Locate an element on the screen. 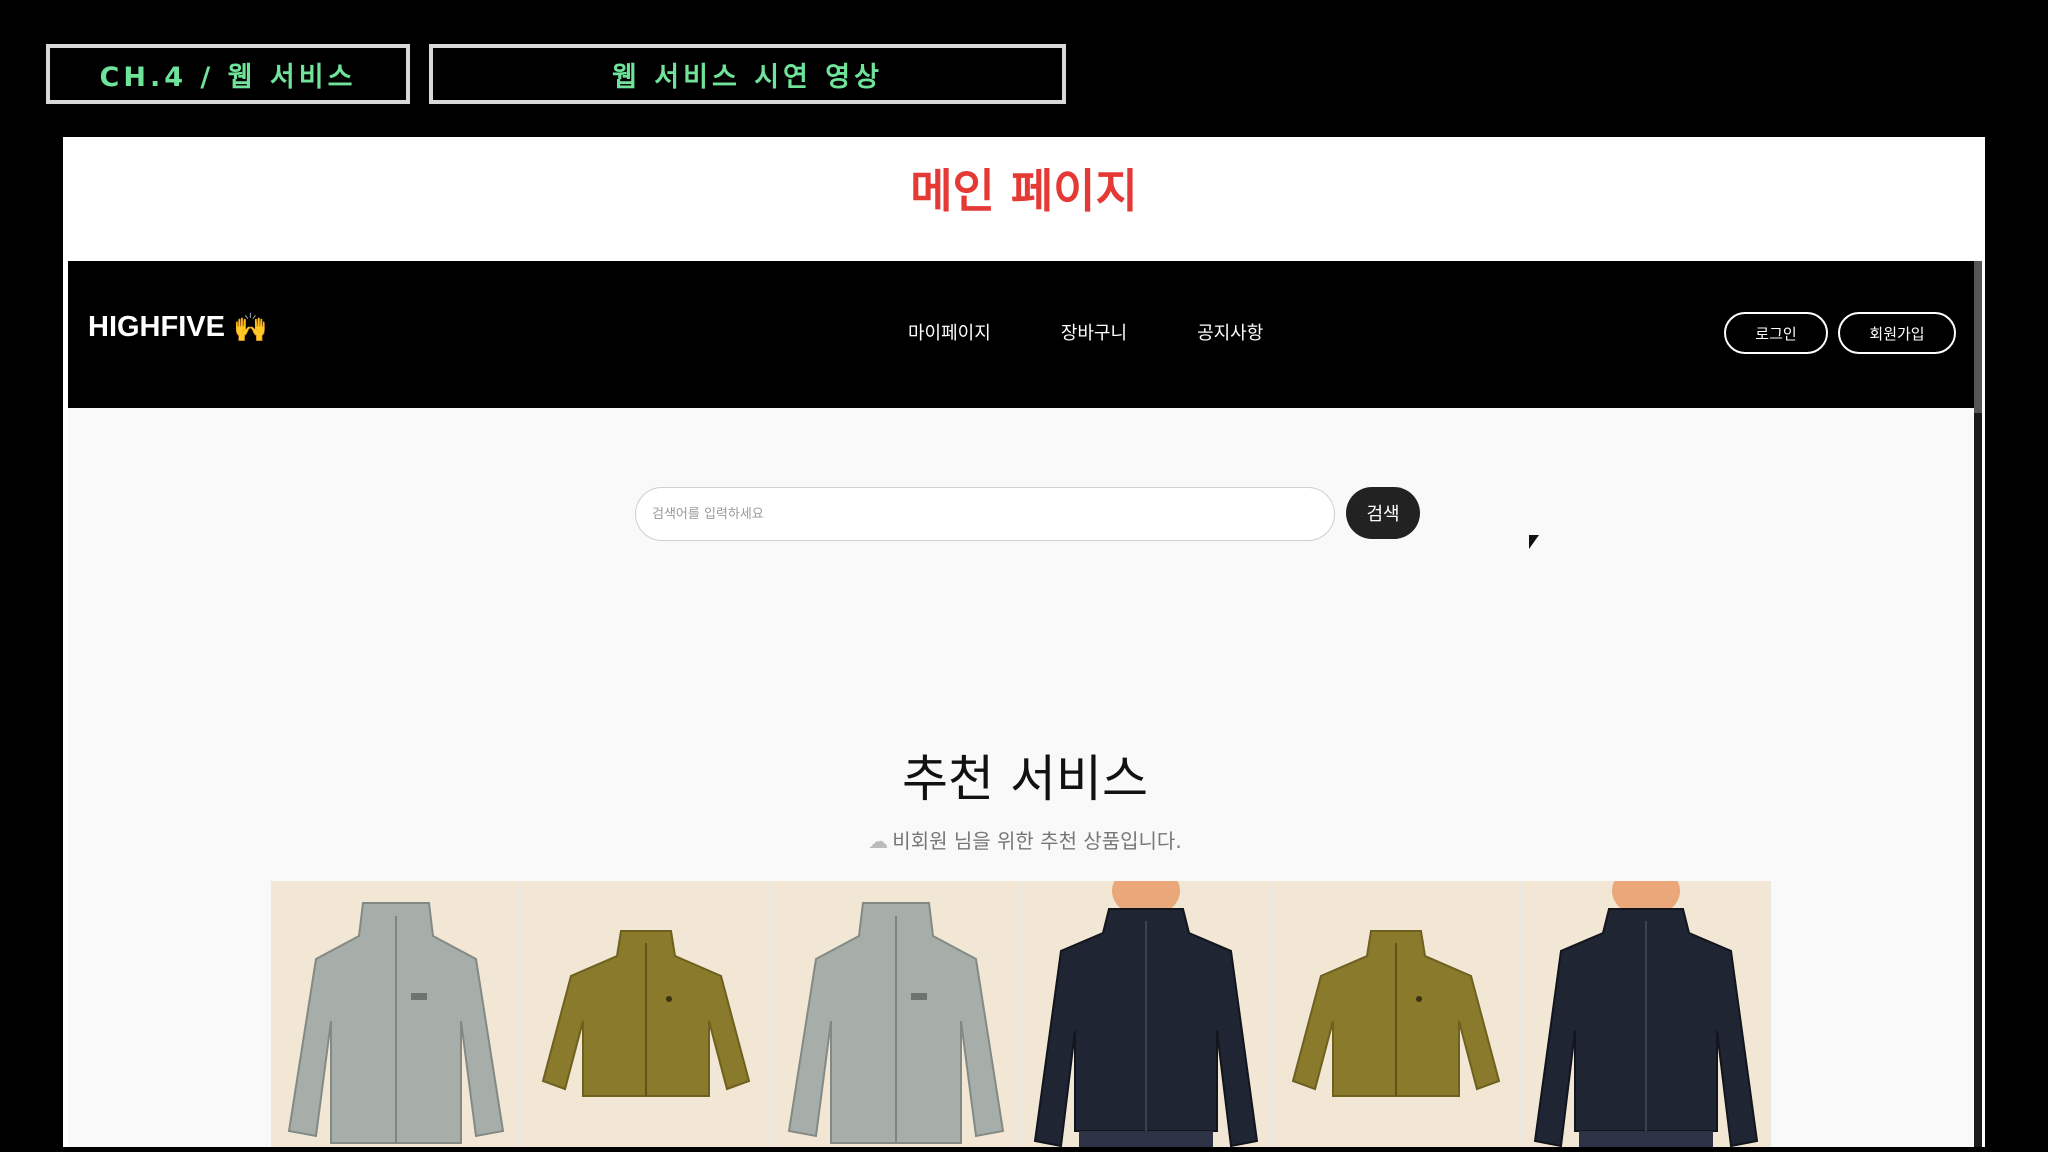  slide-title: 메인 페이지 is located at coordinates (1024, 191).